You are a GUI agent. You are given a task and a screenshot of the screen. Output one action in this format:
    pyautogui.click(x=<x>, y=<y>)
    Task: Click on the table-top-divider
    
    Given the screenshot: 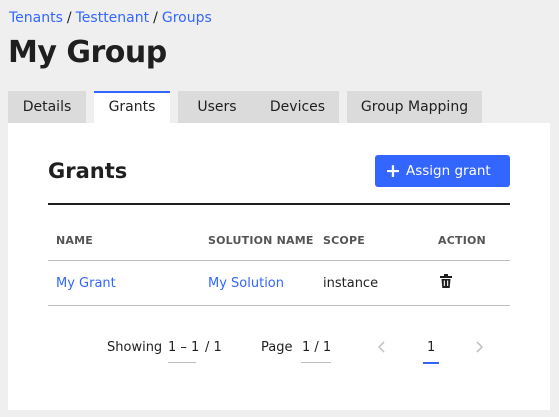 What is the action you would take?
    pyautogui.click(x=279, y=204)
    